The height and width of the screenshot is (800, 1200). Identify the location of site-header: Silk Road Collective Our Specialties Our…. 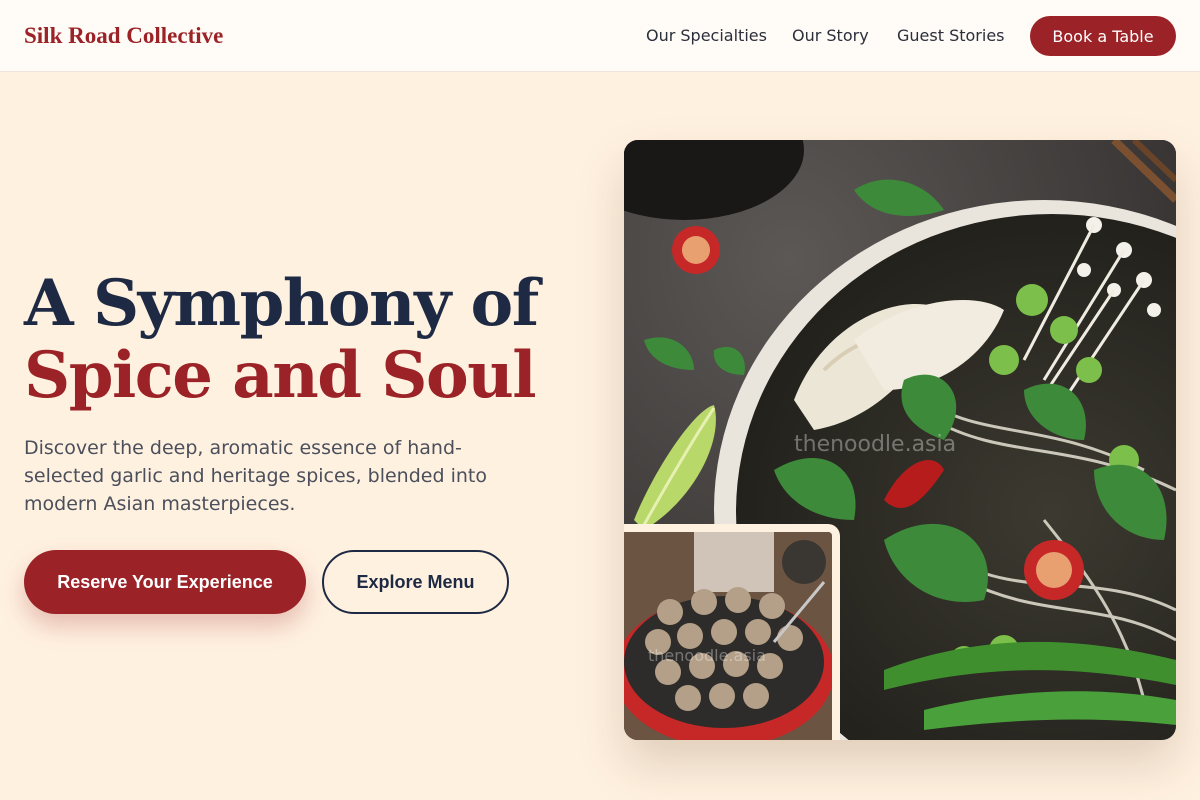
(600, 36).